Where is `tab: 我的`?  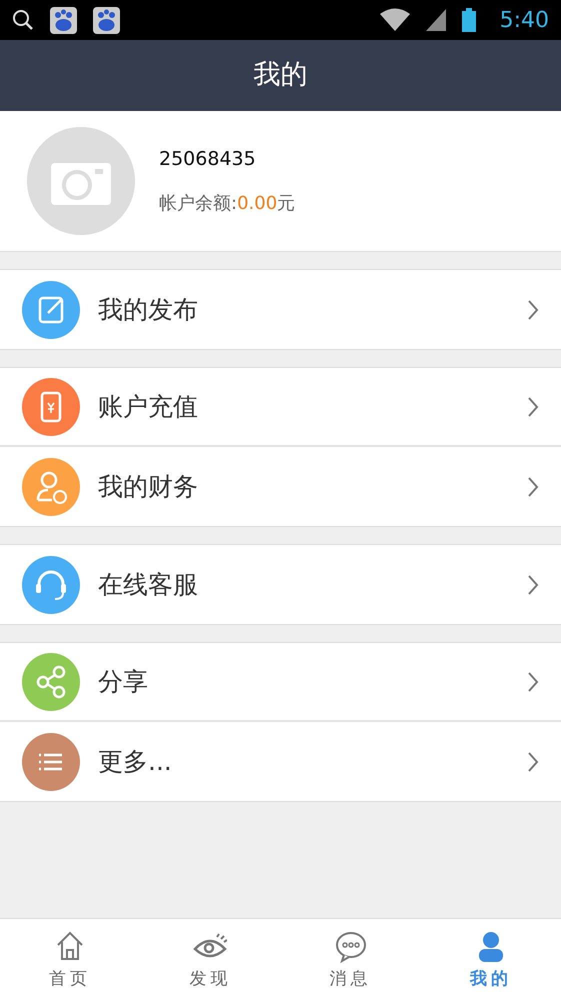 tab: 我的 is located at coordinates (490, 959).